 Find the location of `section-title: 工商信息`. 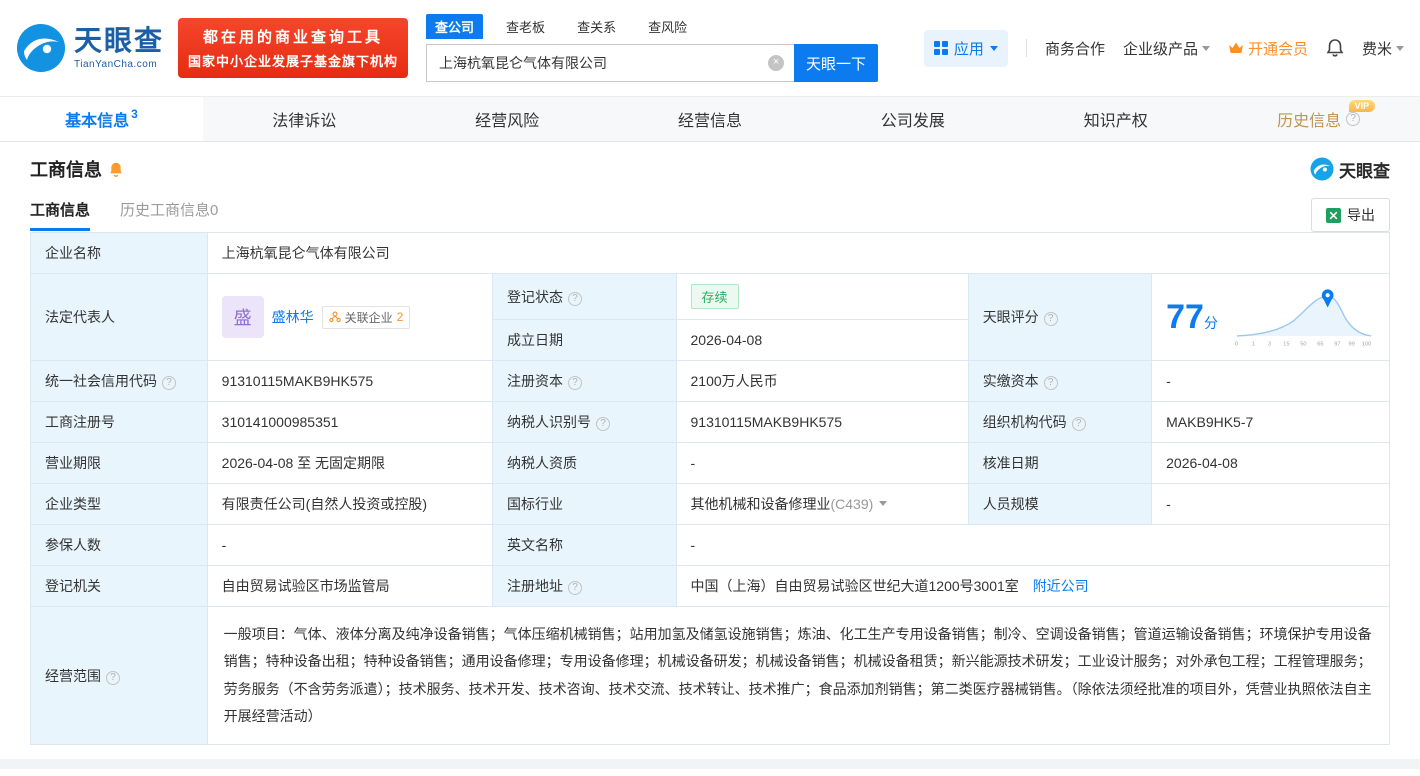

section-title: 工商信息 is located at coordinates (66, 170).